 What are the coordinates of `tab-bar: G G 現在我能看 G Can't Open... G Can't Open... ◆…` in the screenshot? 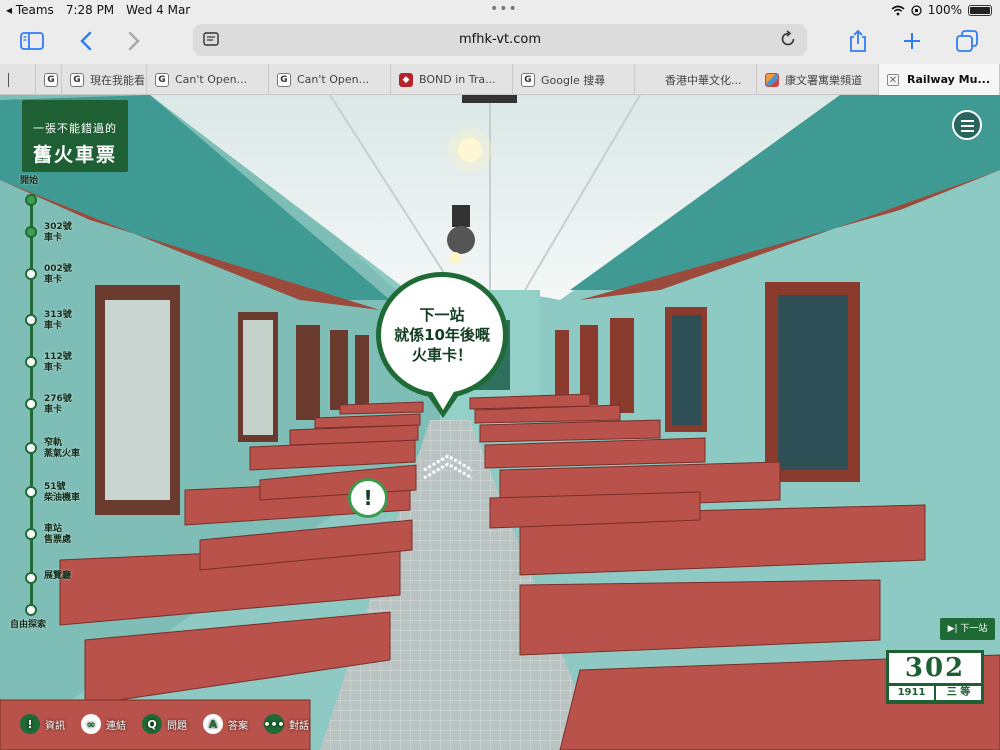 It's located at (500, 79).